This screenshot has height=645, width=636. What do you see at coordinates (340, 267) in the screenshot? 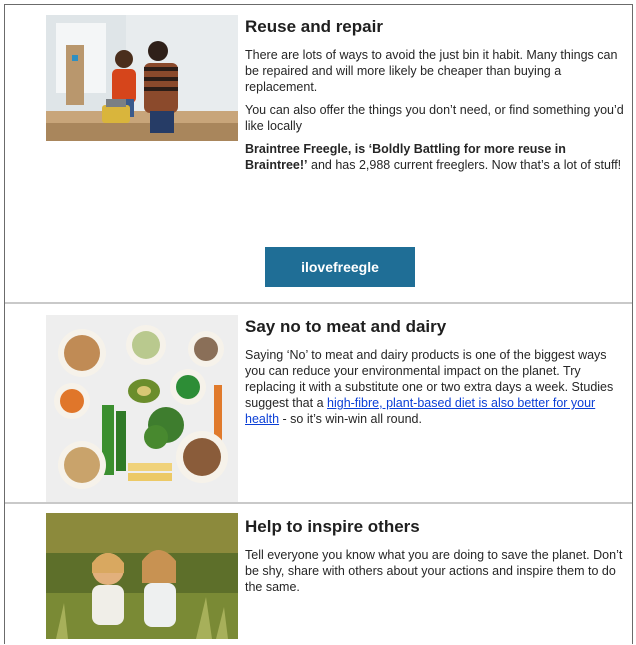
I see `ilovefreegle-button: ilovefreegle` at bounding box center [340, 267].